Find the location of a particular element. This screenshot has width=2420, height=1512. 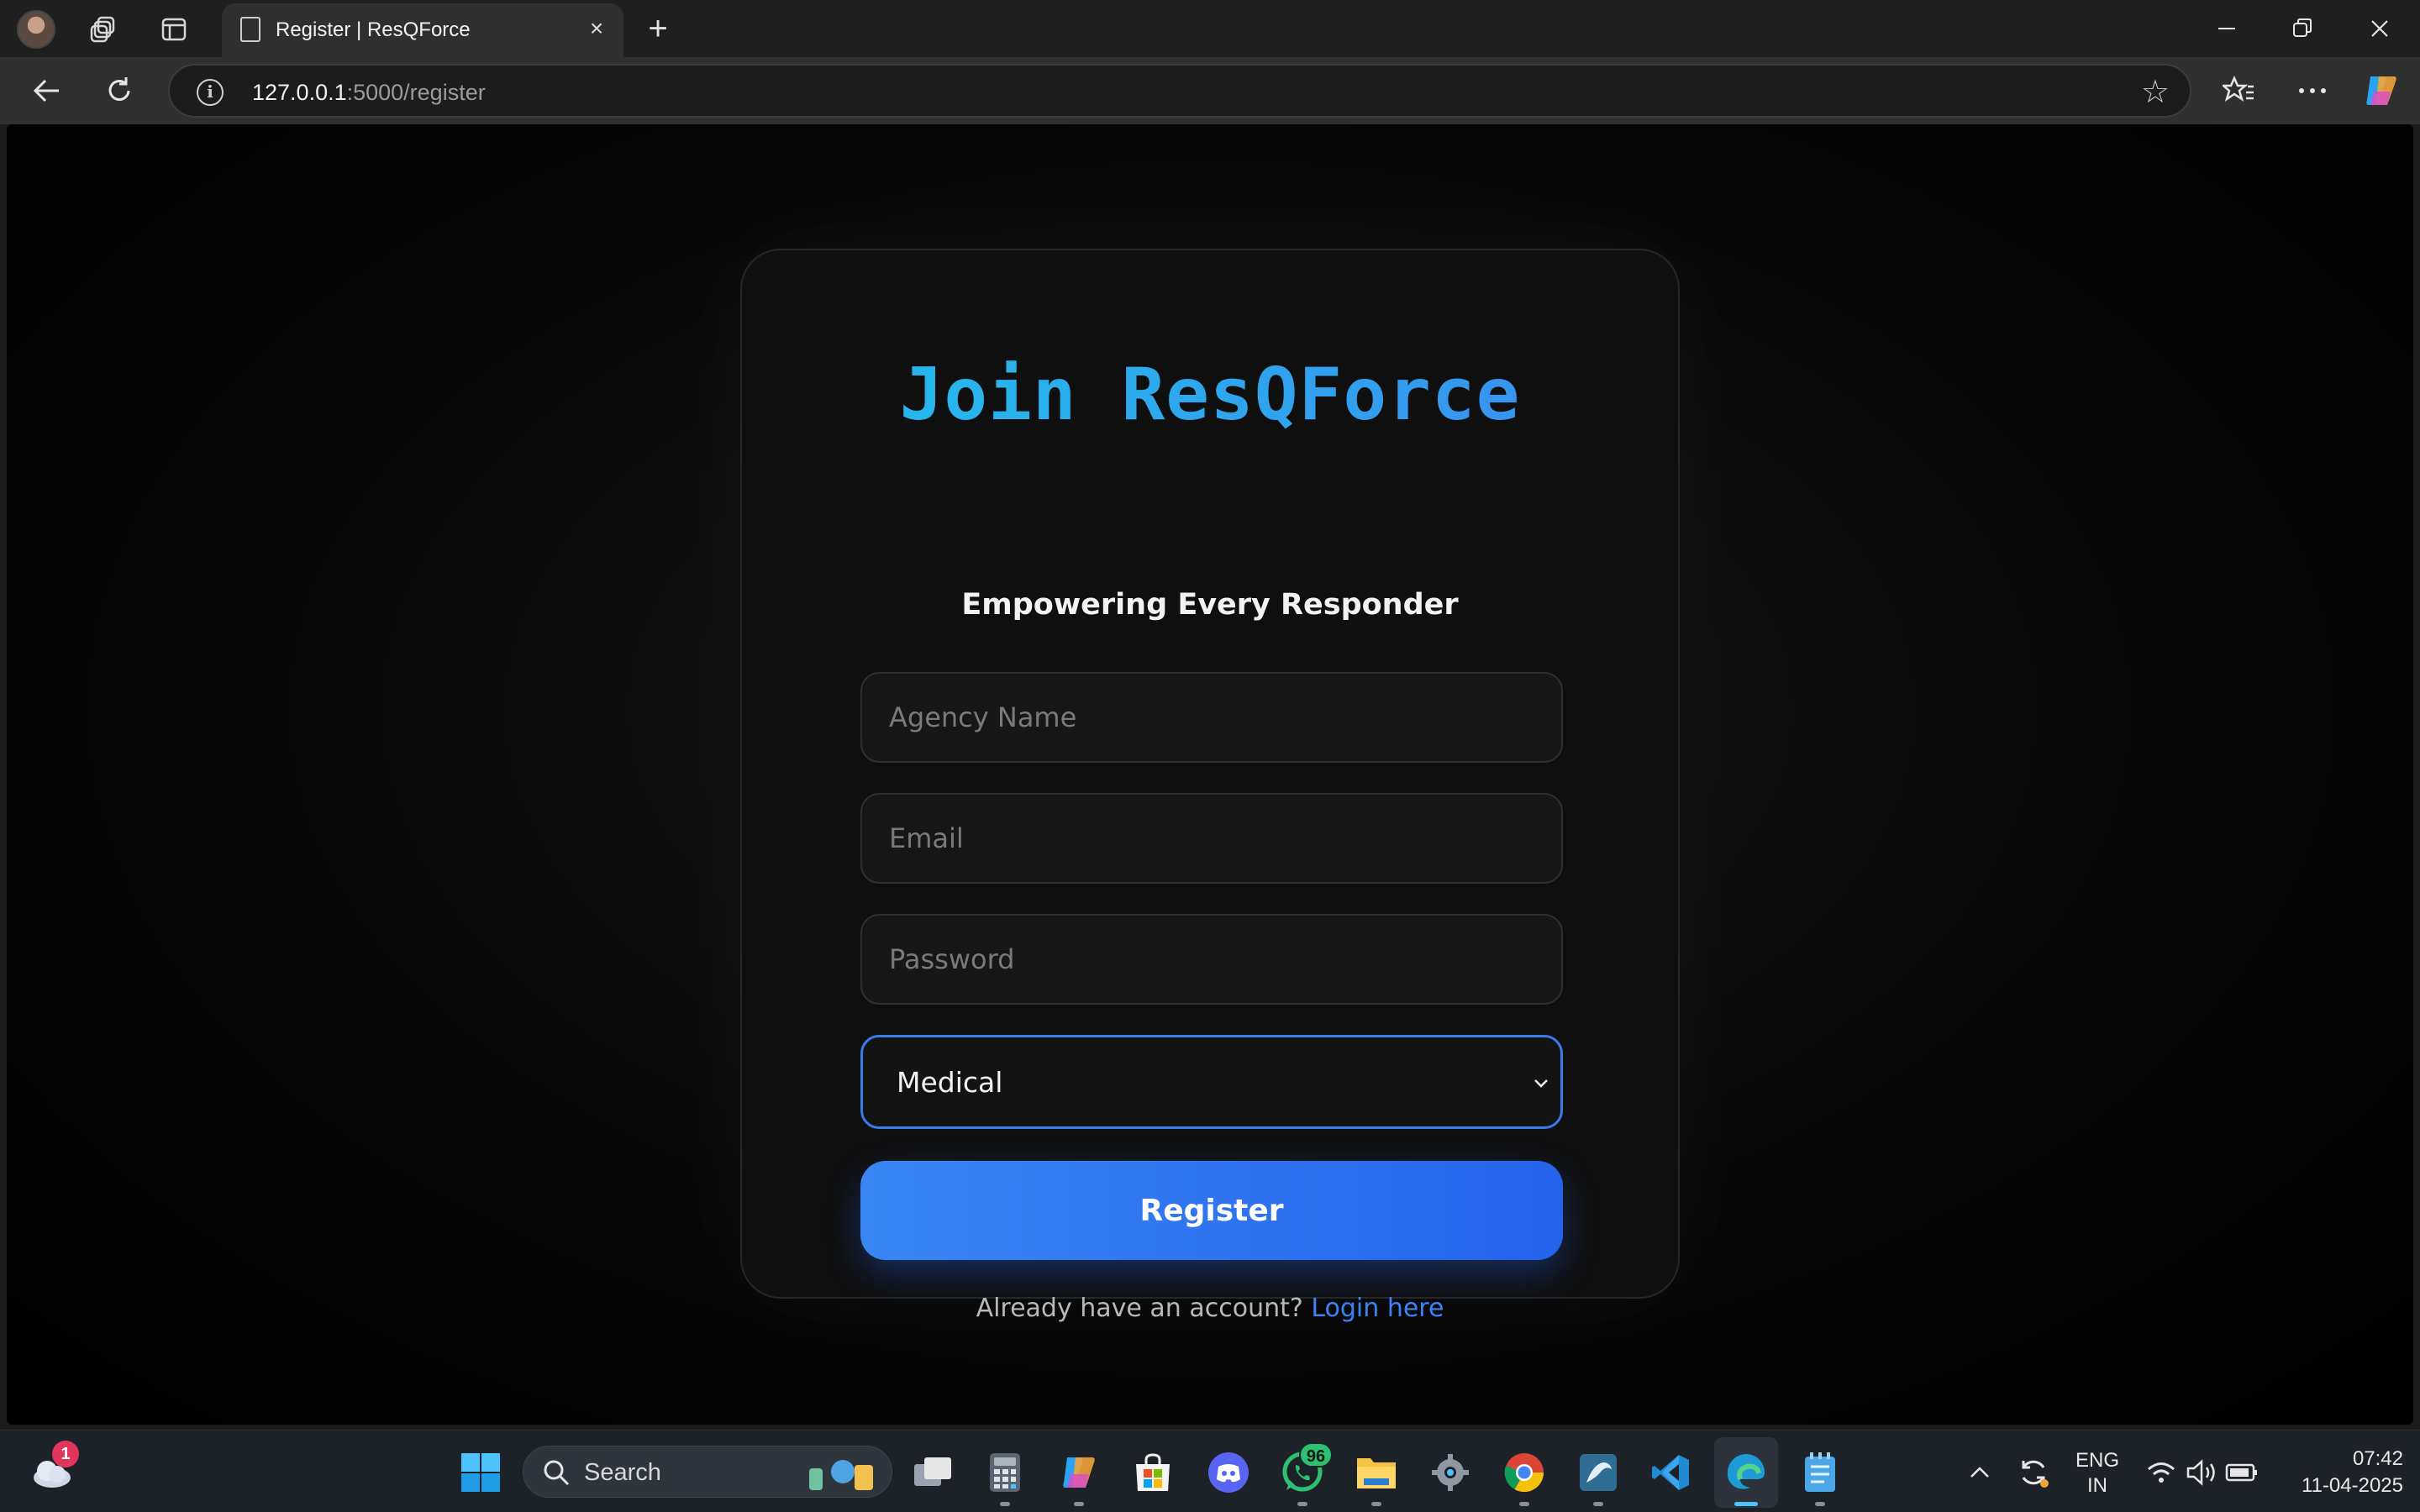

tab-actions-icon is located at coordinates (174, 29).